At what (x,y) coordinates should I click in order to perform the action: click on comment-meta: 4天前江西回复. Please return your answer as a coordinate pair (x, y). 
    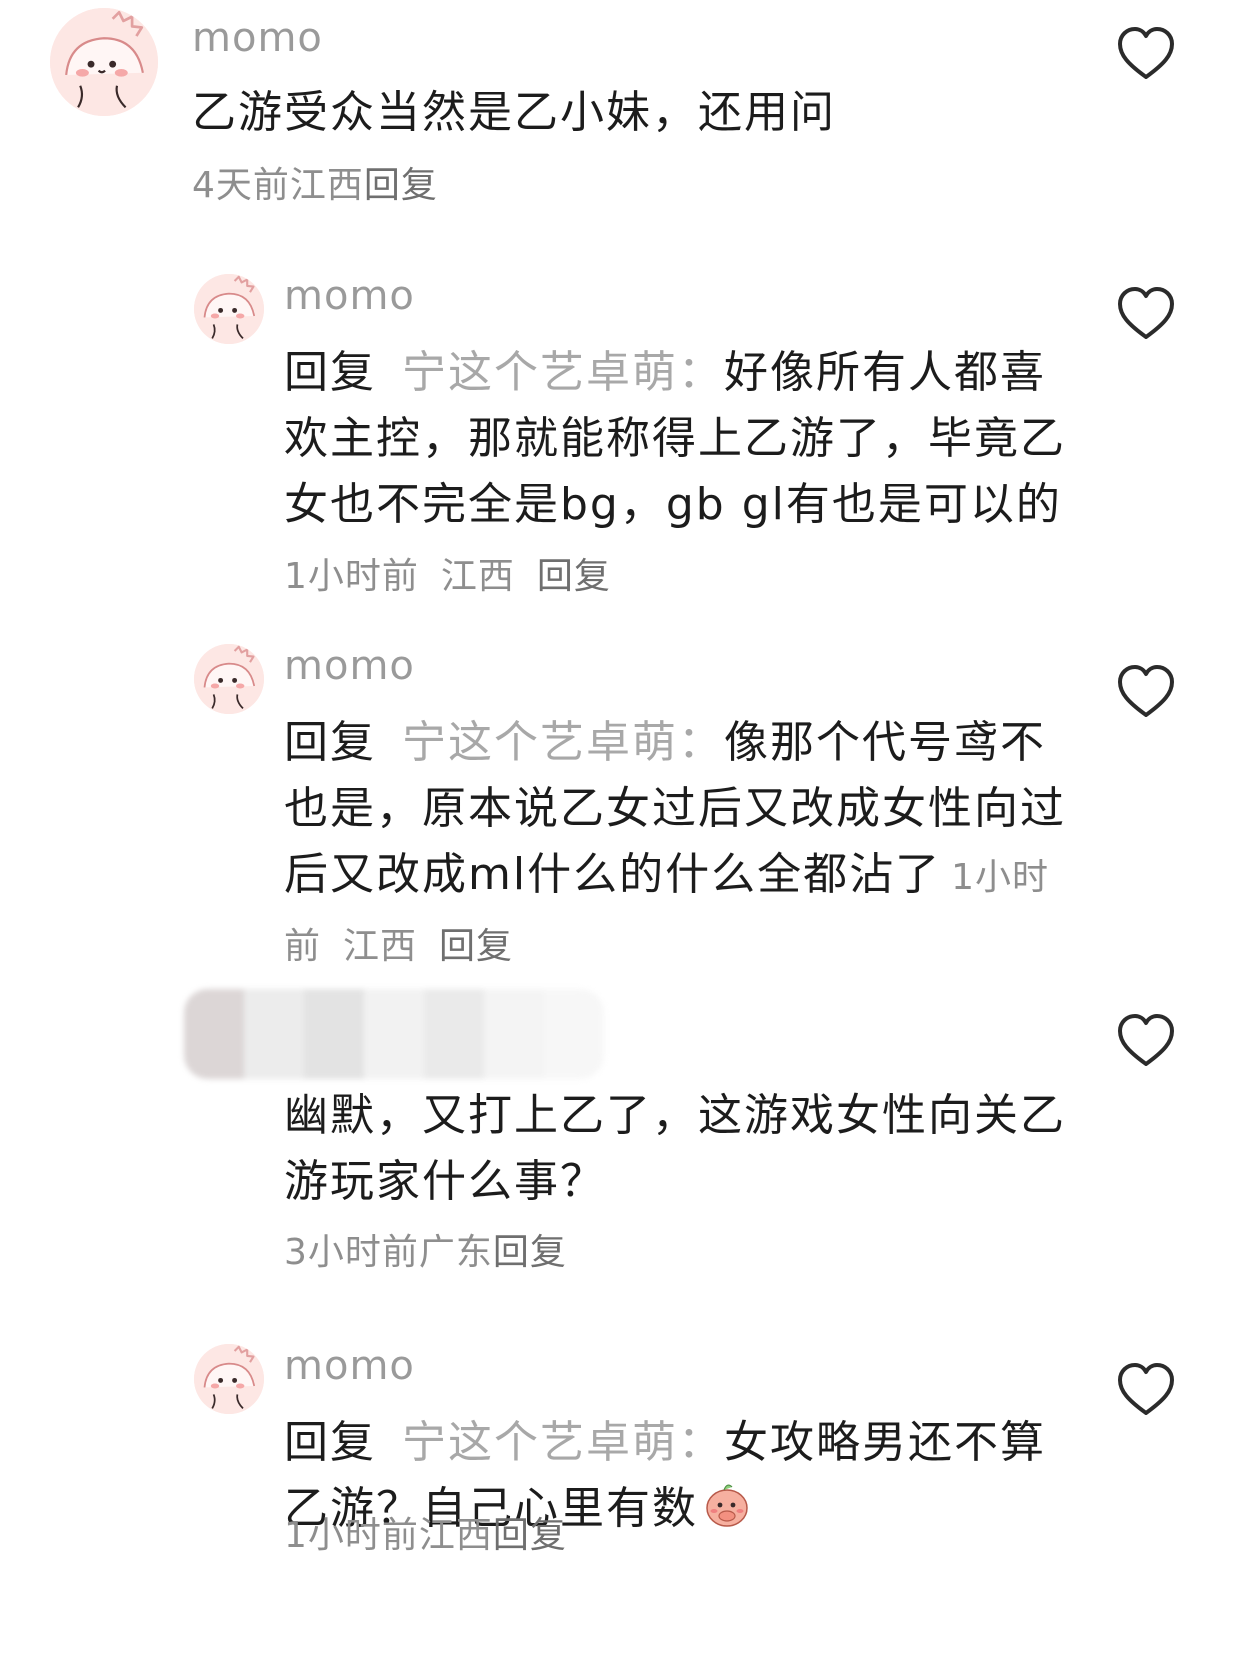
    Looking at the image, I should click on (315, 186).